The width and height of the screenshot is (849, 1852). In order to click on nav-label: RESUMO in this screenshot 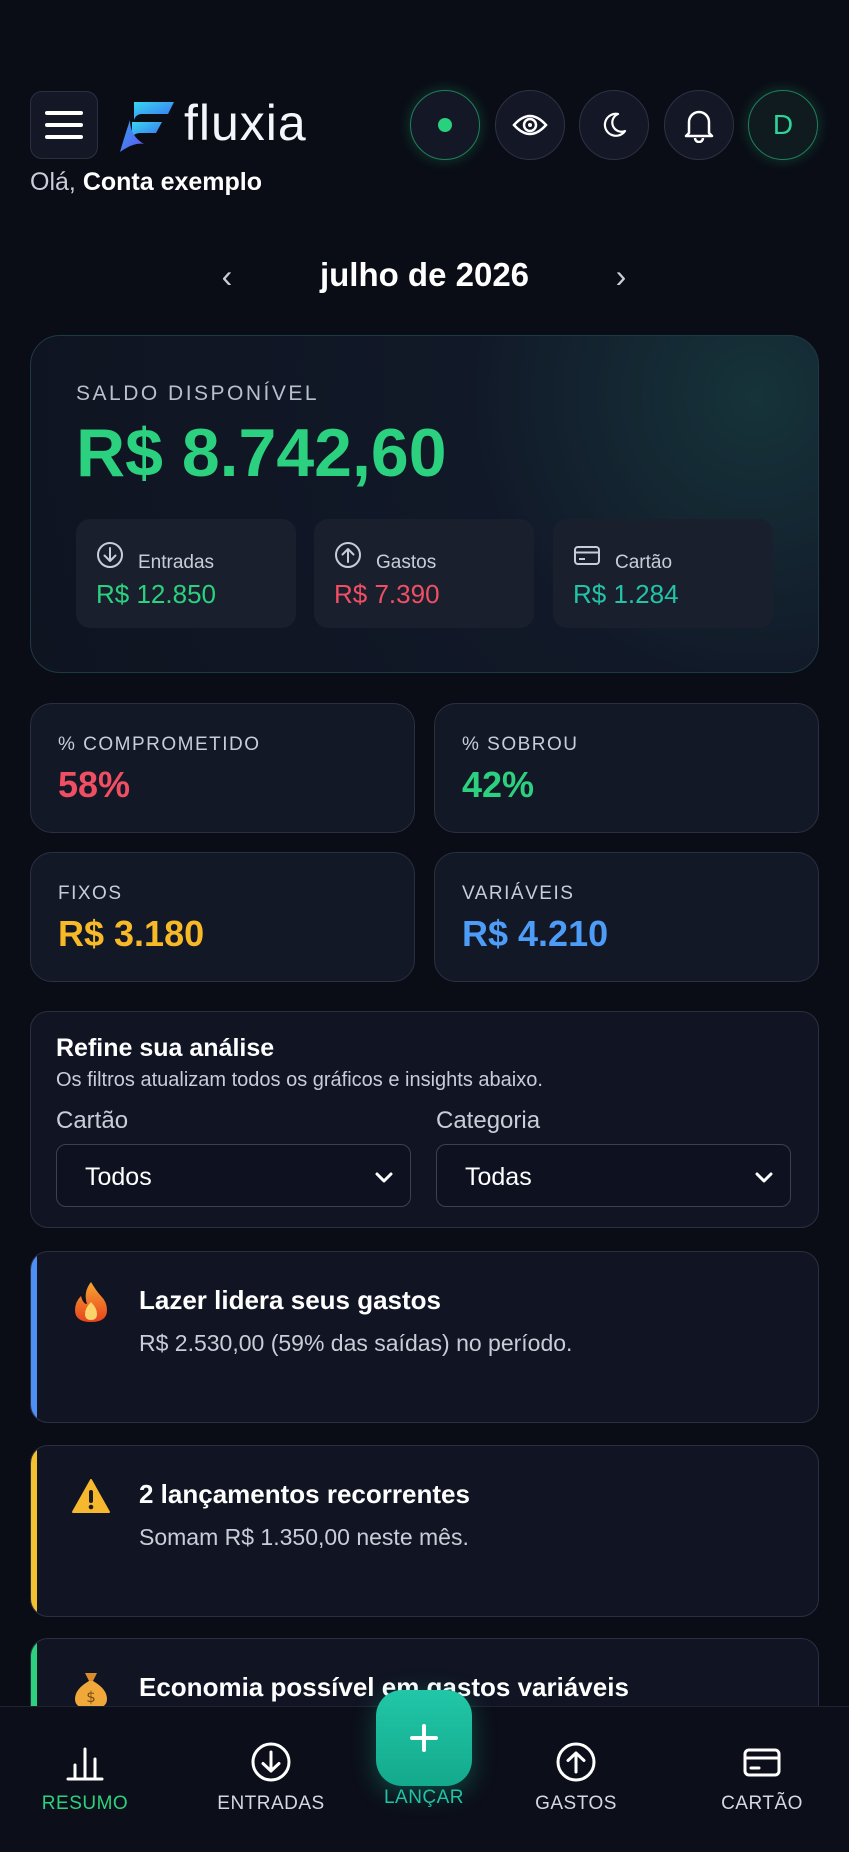, I will do `click(85, 1803)`.